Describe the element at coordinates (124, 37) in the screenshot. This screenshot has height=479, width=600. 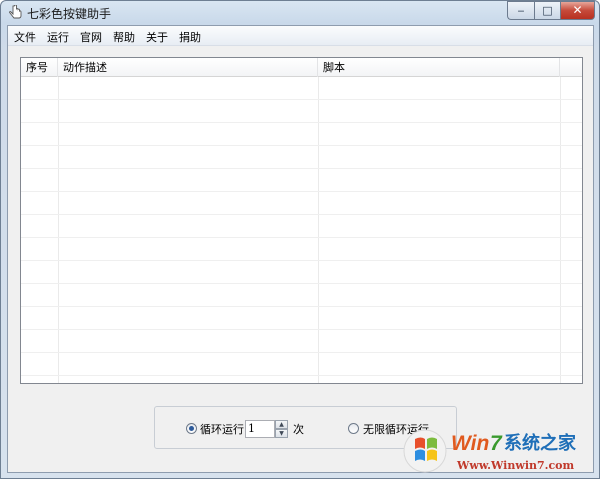
I see `menu-help: 帮助` at that location.